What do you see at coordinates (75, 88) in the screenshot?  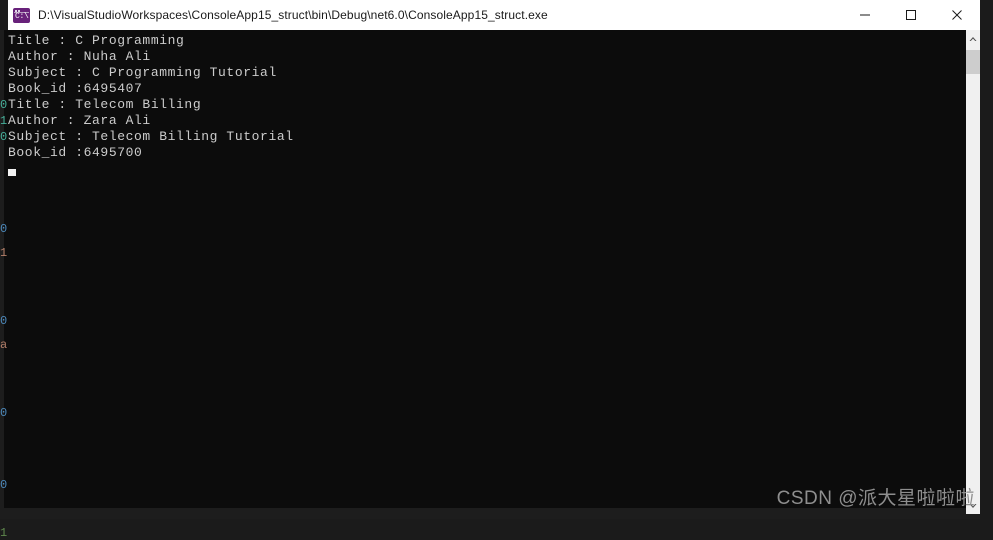 I see `console-line: Book_id :6495407` at bounding box center [75, 88].